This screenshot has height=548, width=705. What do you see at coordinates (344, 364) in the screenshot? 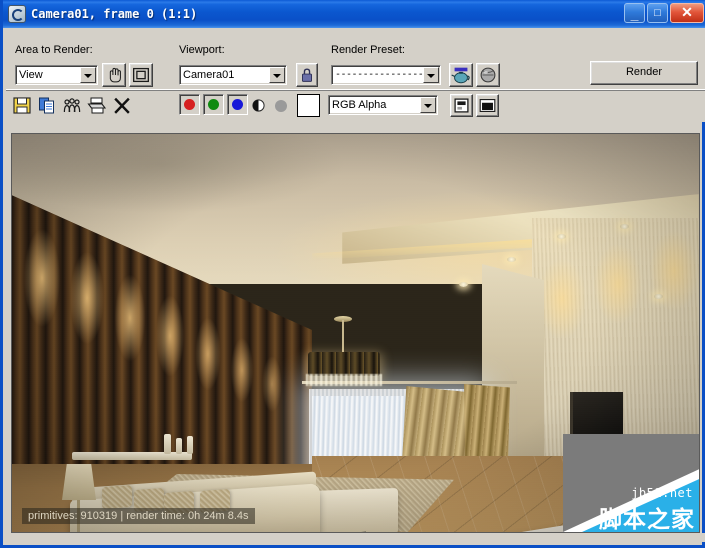
I see `chandelier-shades` at bounding box center [344, 364].